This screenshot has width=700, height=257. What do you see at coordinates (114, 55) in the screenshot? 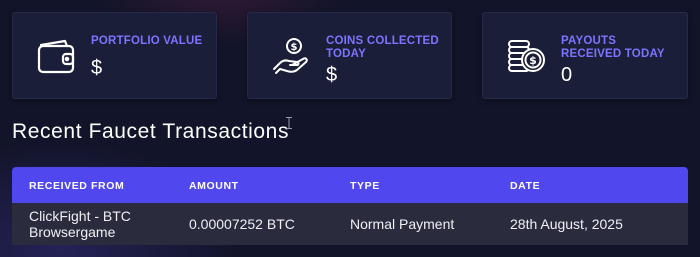
I see `portfolio-value-card: PORTFOLIO VALUE $` at bounding box center [114, 55].